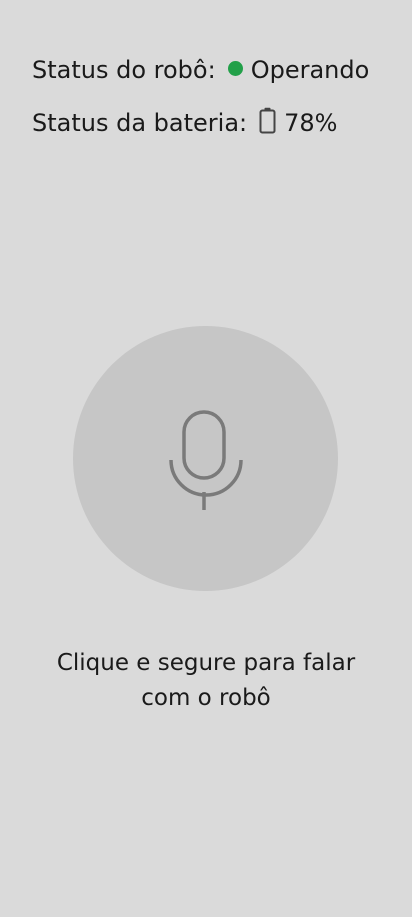 The image size is (412, 917). What do you see at coordinates (311, 122) in the screenshot?
I see `battery-status-value: 78%` at bounding box center [311, 122].